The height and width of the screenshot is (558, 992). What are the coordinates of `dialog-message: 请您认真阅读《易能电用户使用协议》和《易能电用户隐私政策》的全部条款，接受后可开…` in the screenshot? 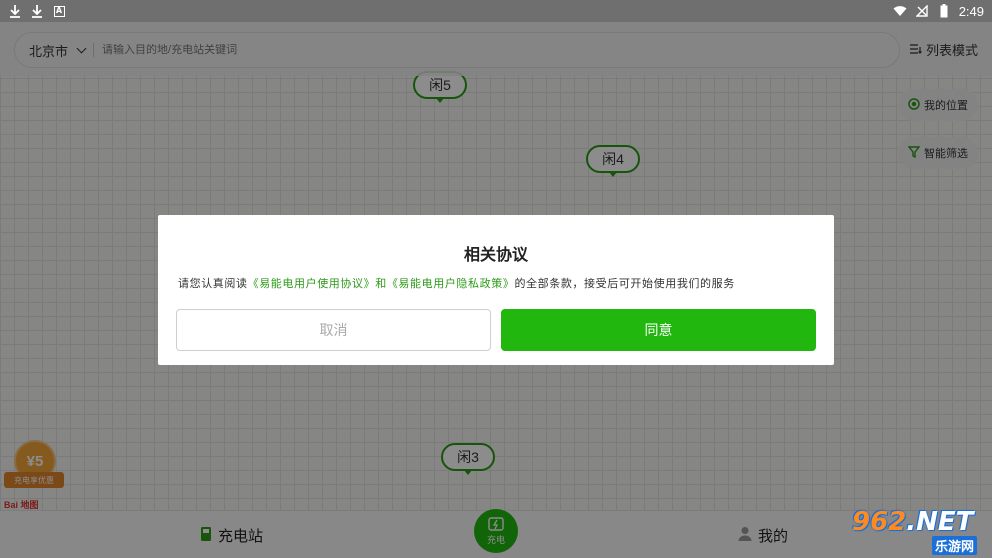 It's located at (498, 283).